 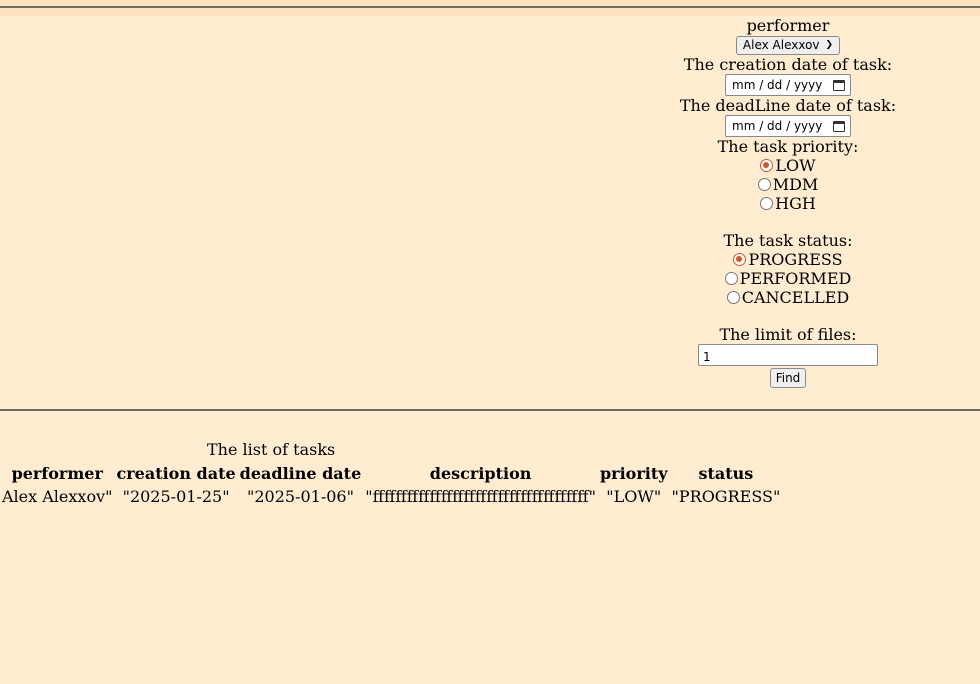 I want to click on priority-radio-low, so click(x=767, y=165).